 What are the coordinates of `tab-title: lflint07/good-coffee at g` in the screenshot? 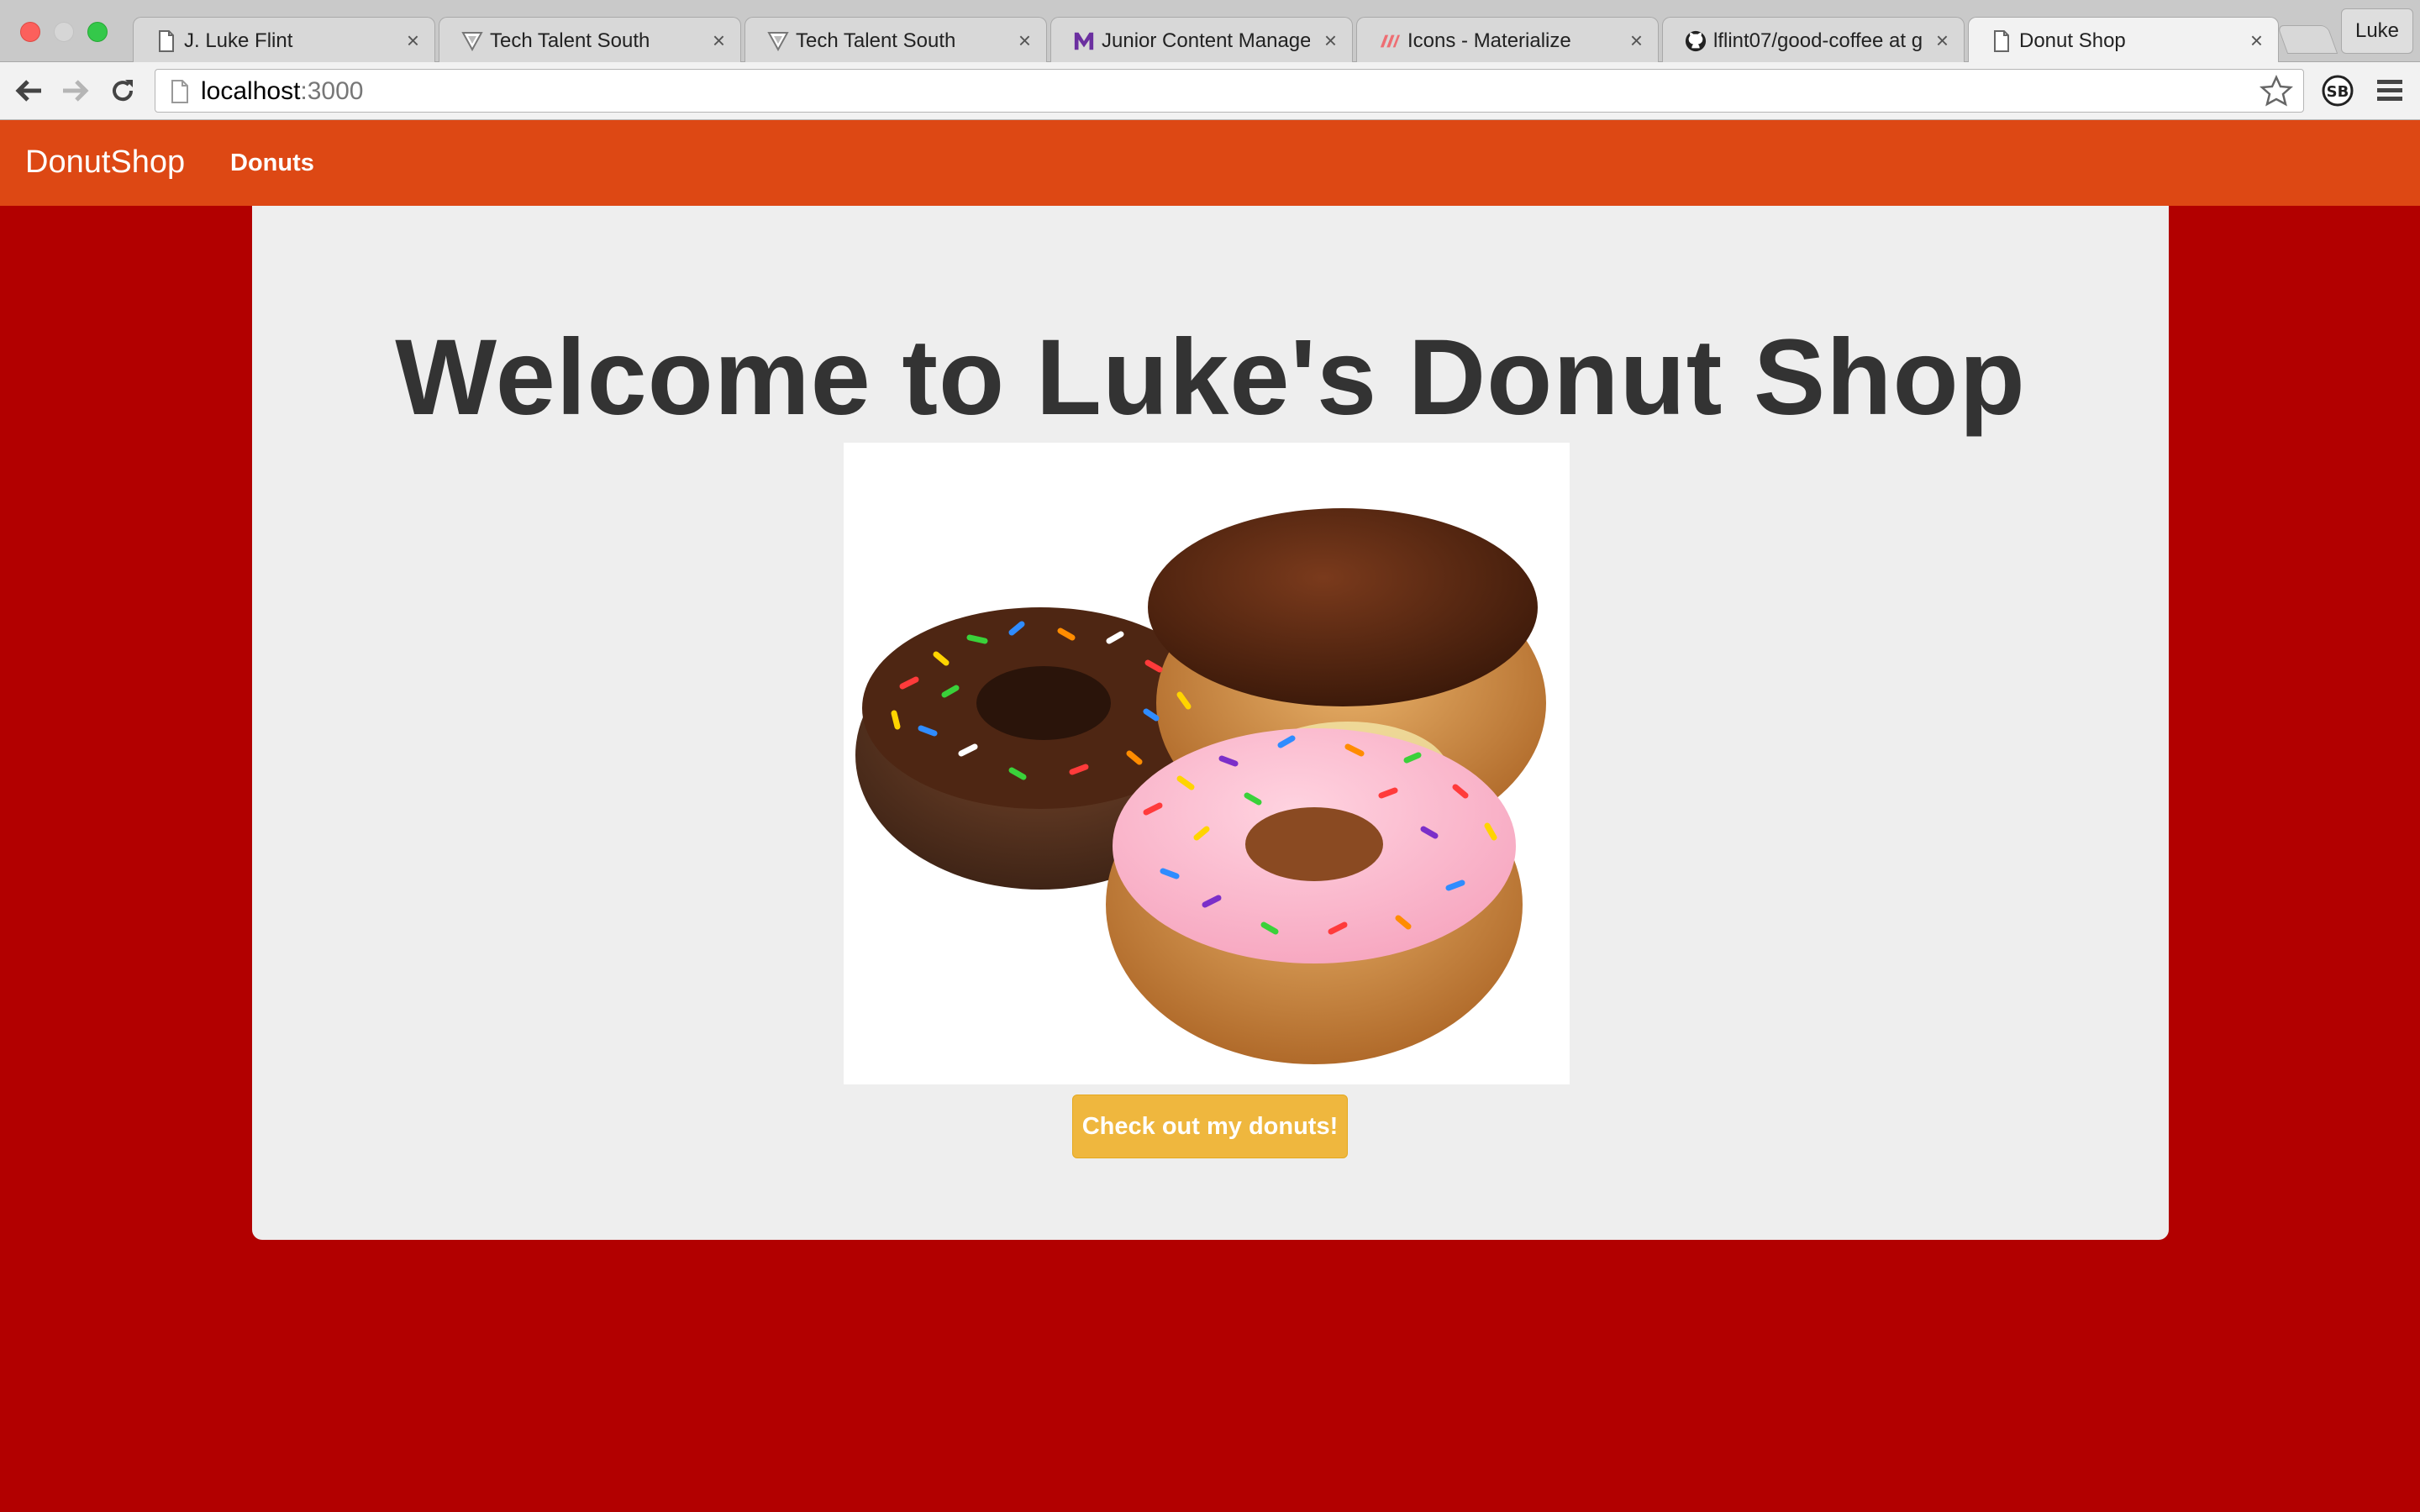 It's located at (1817, 40).